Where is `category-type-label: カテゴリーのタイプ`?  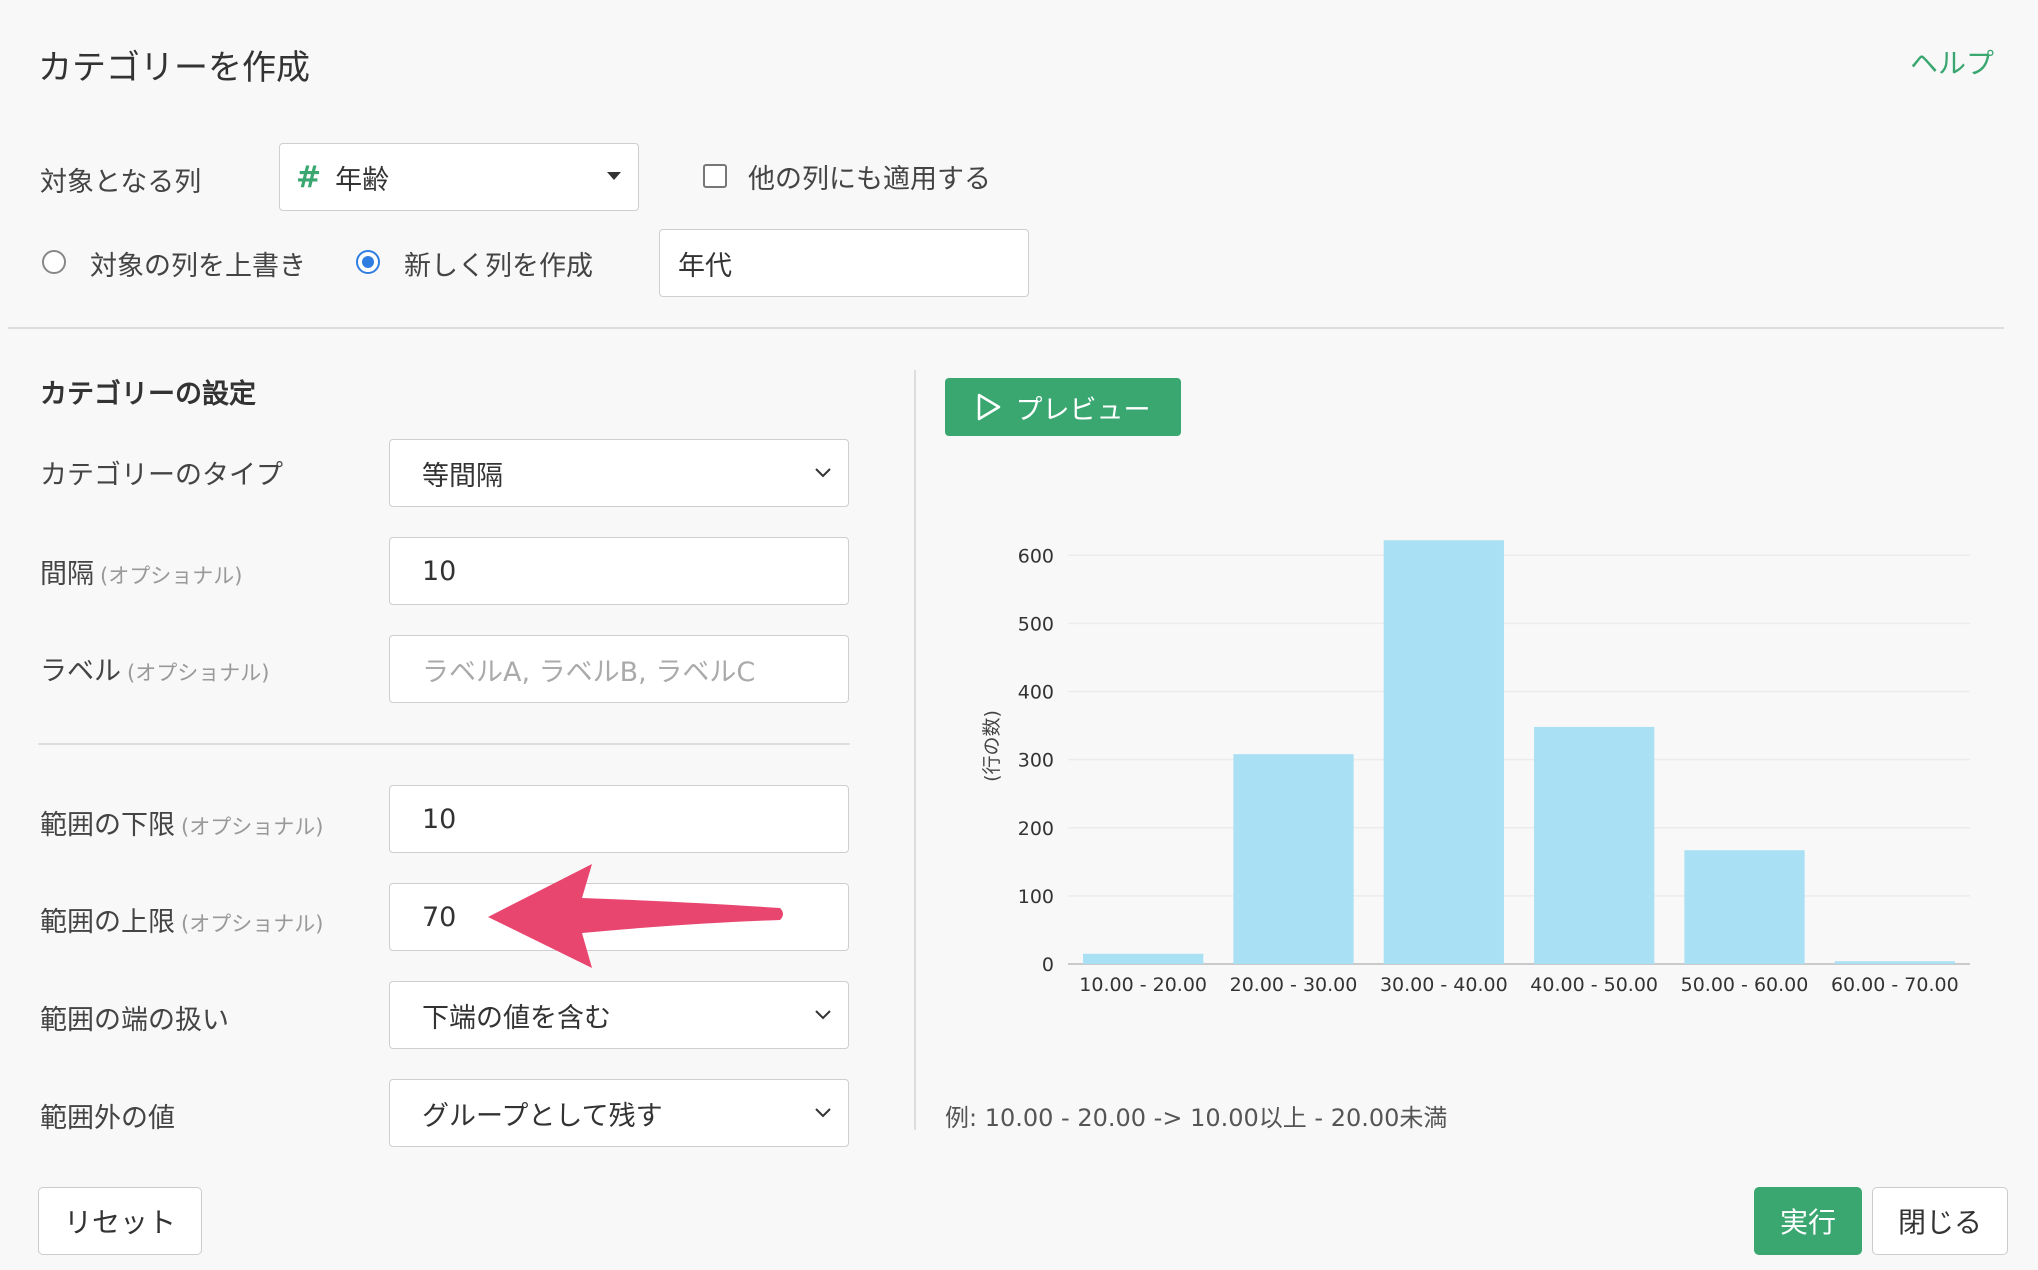
category-type-label: カテゴリーのタイプ is located at coordinates (161, 475).